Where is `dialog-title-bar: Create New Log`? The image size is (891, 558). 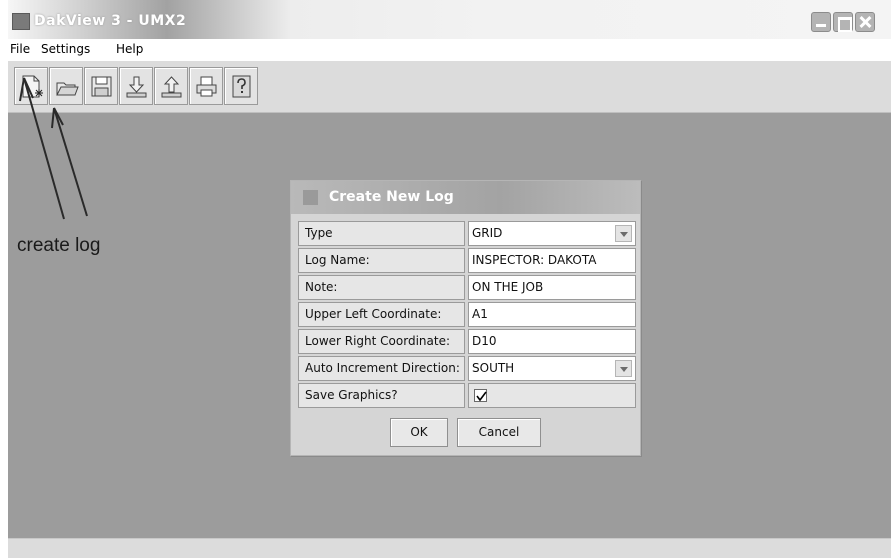 dialog-title-bar: Create New Log is located at coordinates (465, 197).